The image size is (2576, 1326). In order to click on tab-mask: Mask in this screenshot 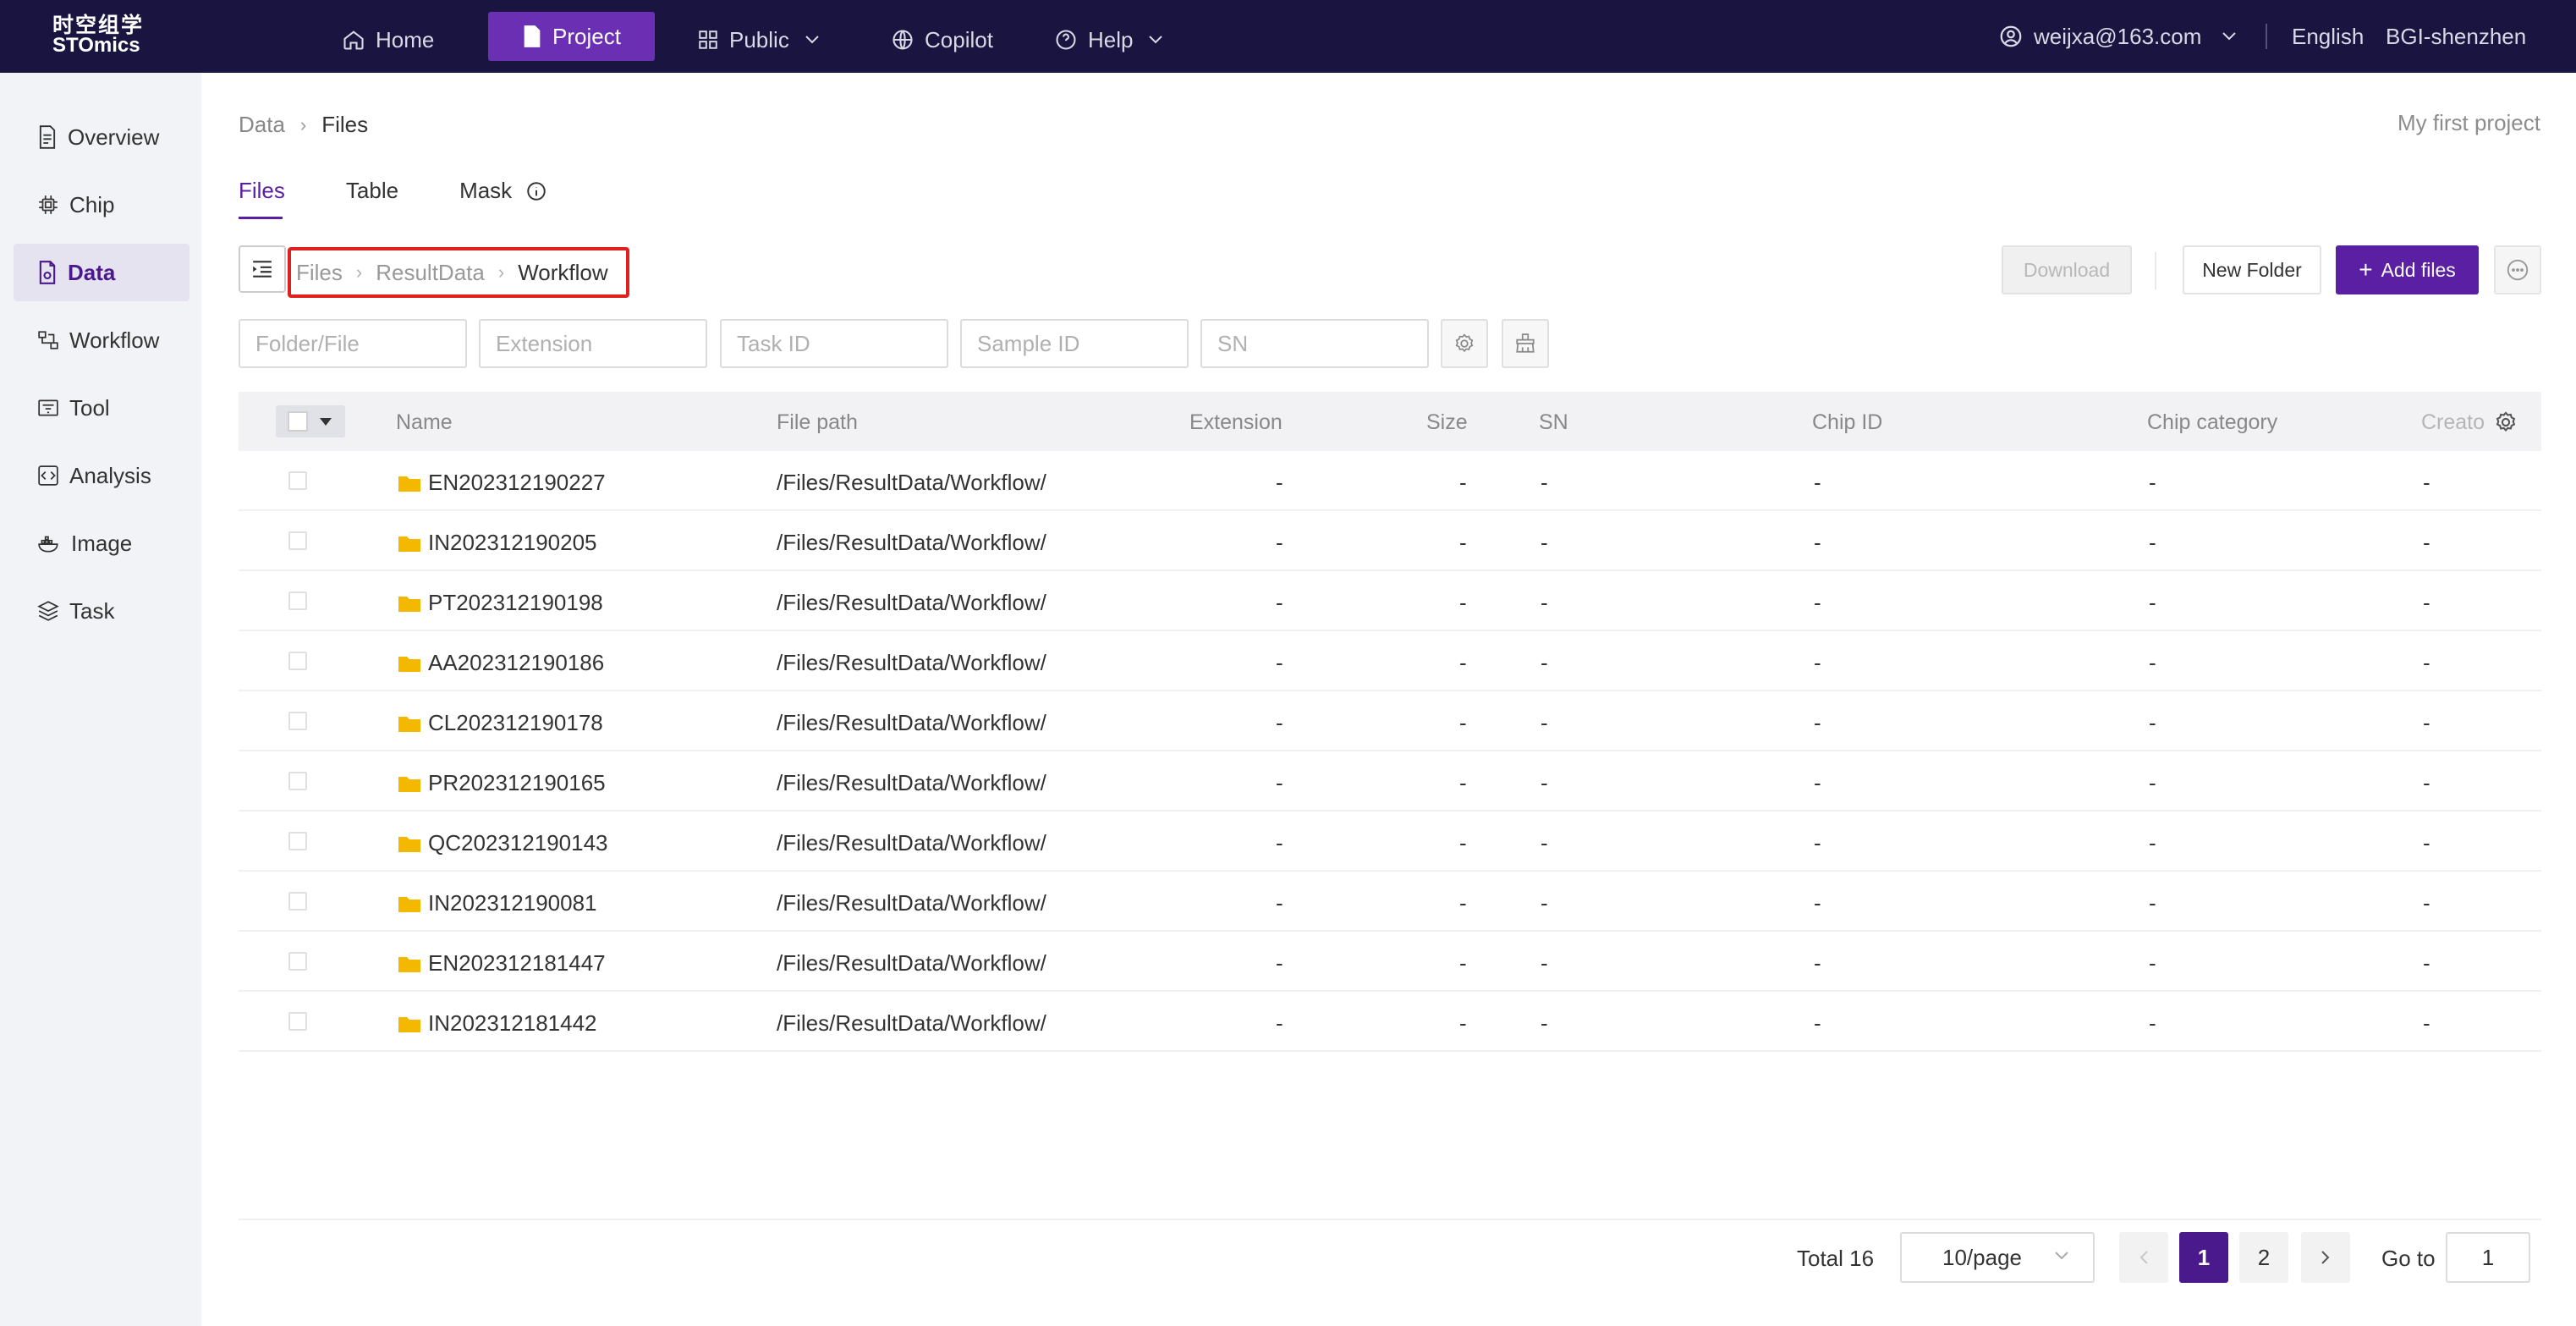, I will do `click(503, 198)`.